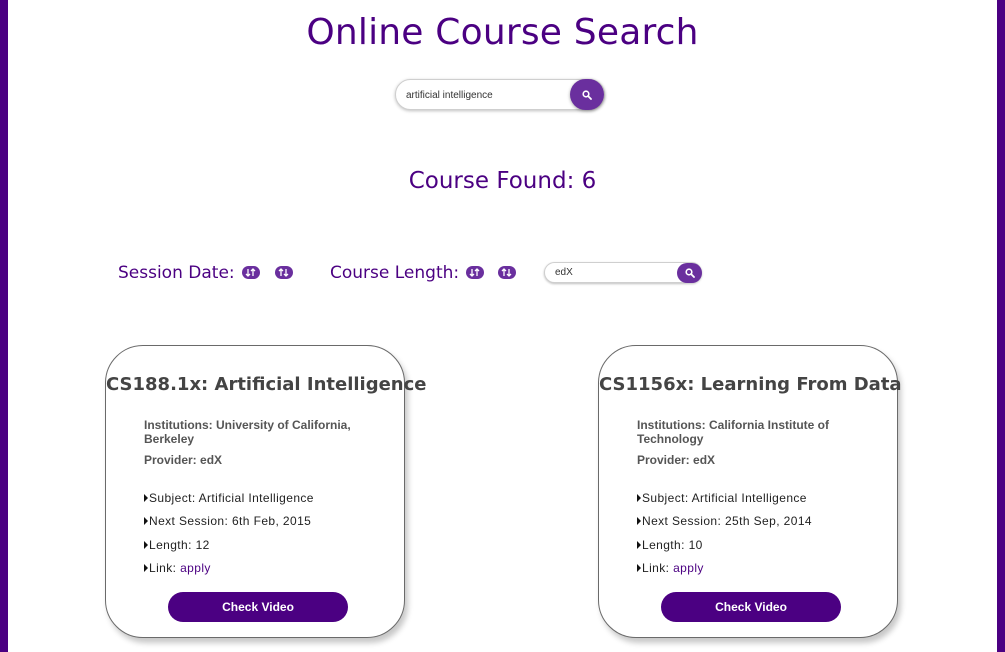  I want to click on left-border, so click(4, 326).